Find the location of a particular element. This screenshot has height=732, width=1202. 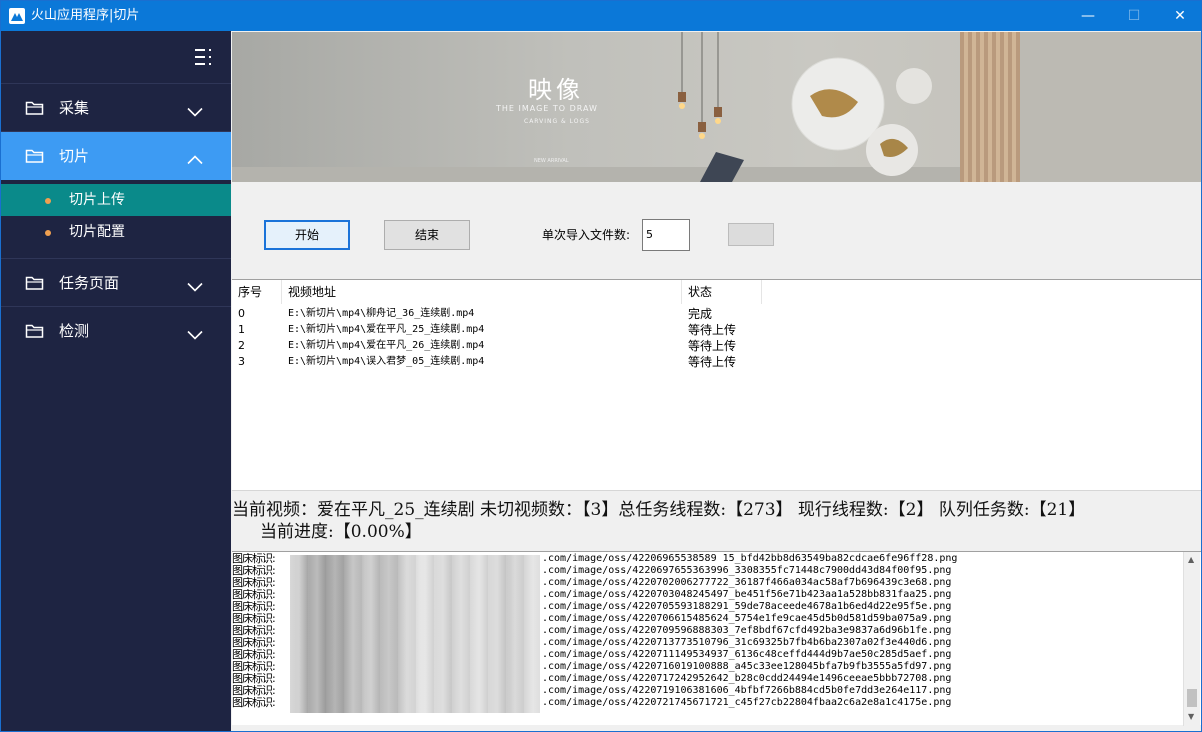

scroll-thumb is located at coordinates (1192, 698).